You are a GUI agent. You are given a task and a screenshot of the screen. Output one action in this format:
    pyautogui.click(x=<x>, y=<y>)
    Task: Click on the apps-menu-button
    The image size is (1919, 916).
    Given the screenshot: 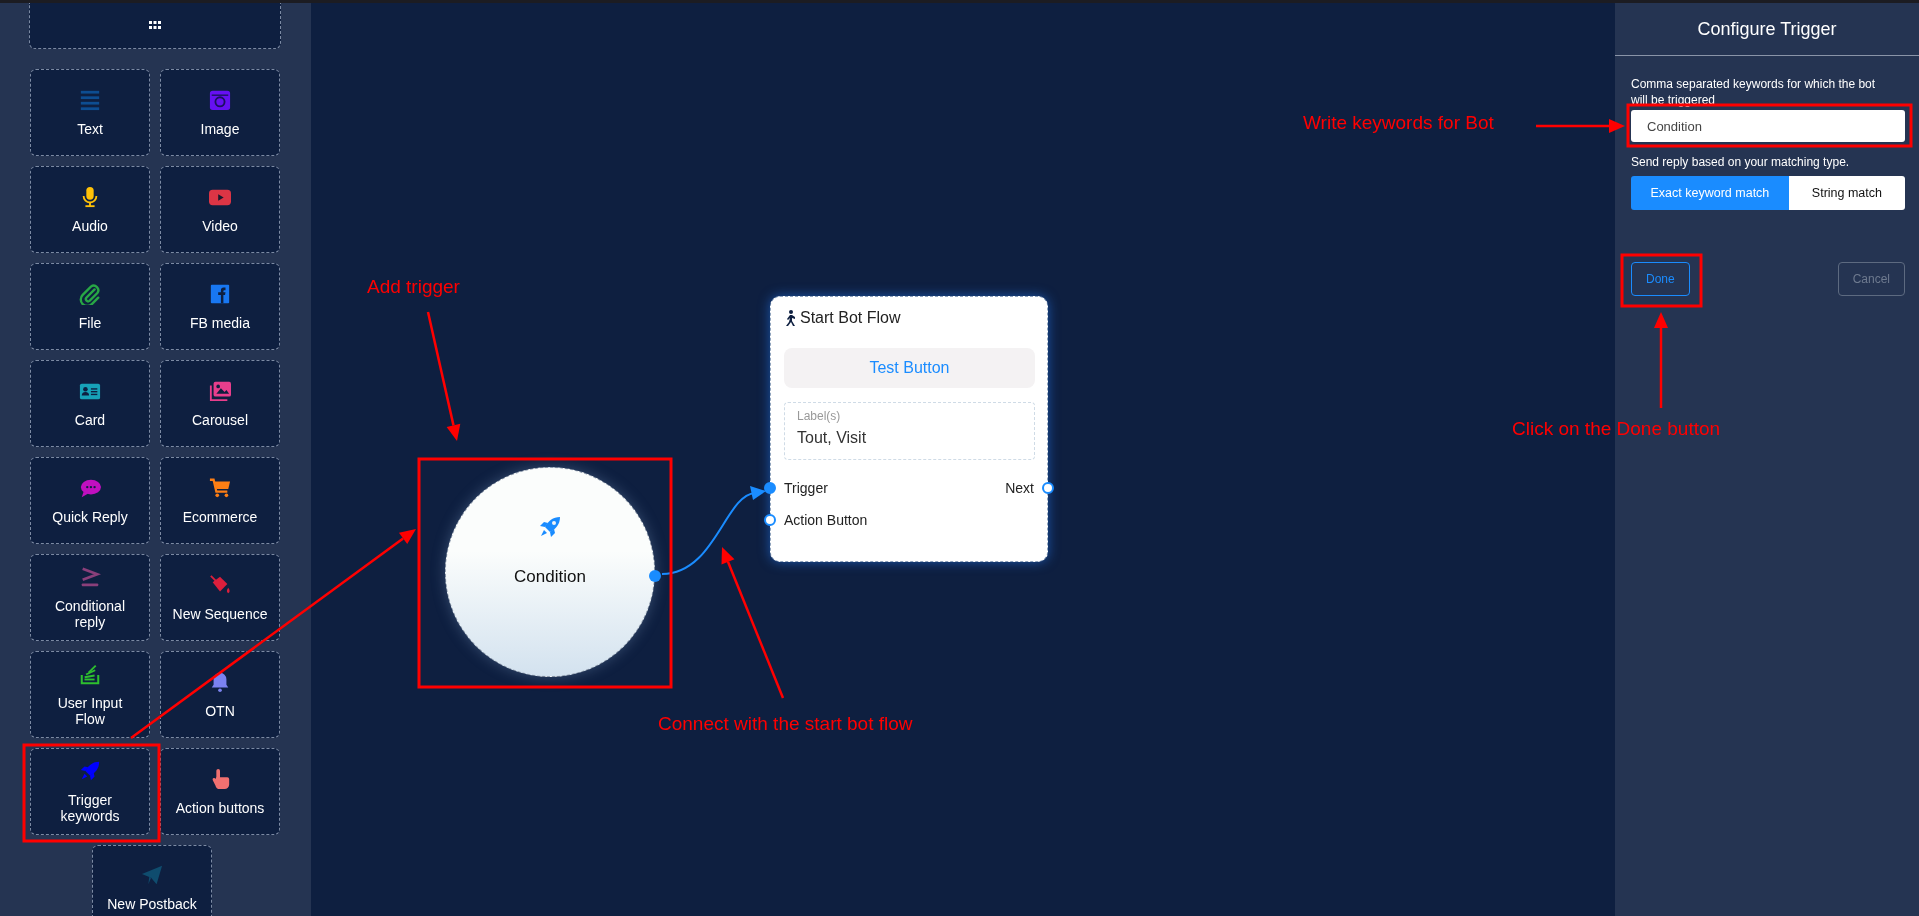 What is the action you would take?
    pyautogui.click(x=155, y=26)
    